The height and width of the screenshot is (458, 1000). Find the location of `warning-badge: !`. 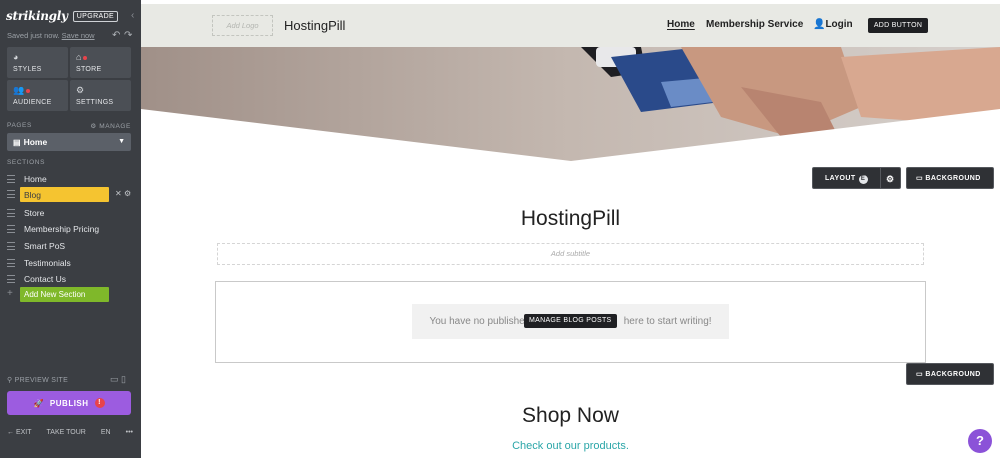

warning-badge: ! is located at coordinates (99, 403).